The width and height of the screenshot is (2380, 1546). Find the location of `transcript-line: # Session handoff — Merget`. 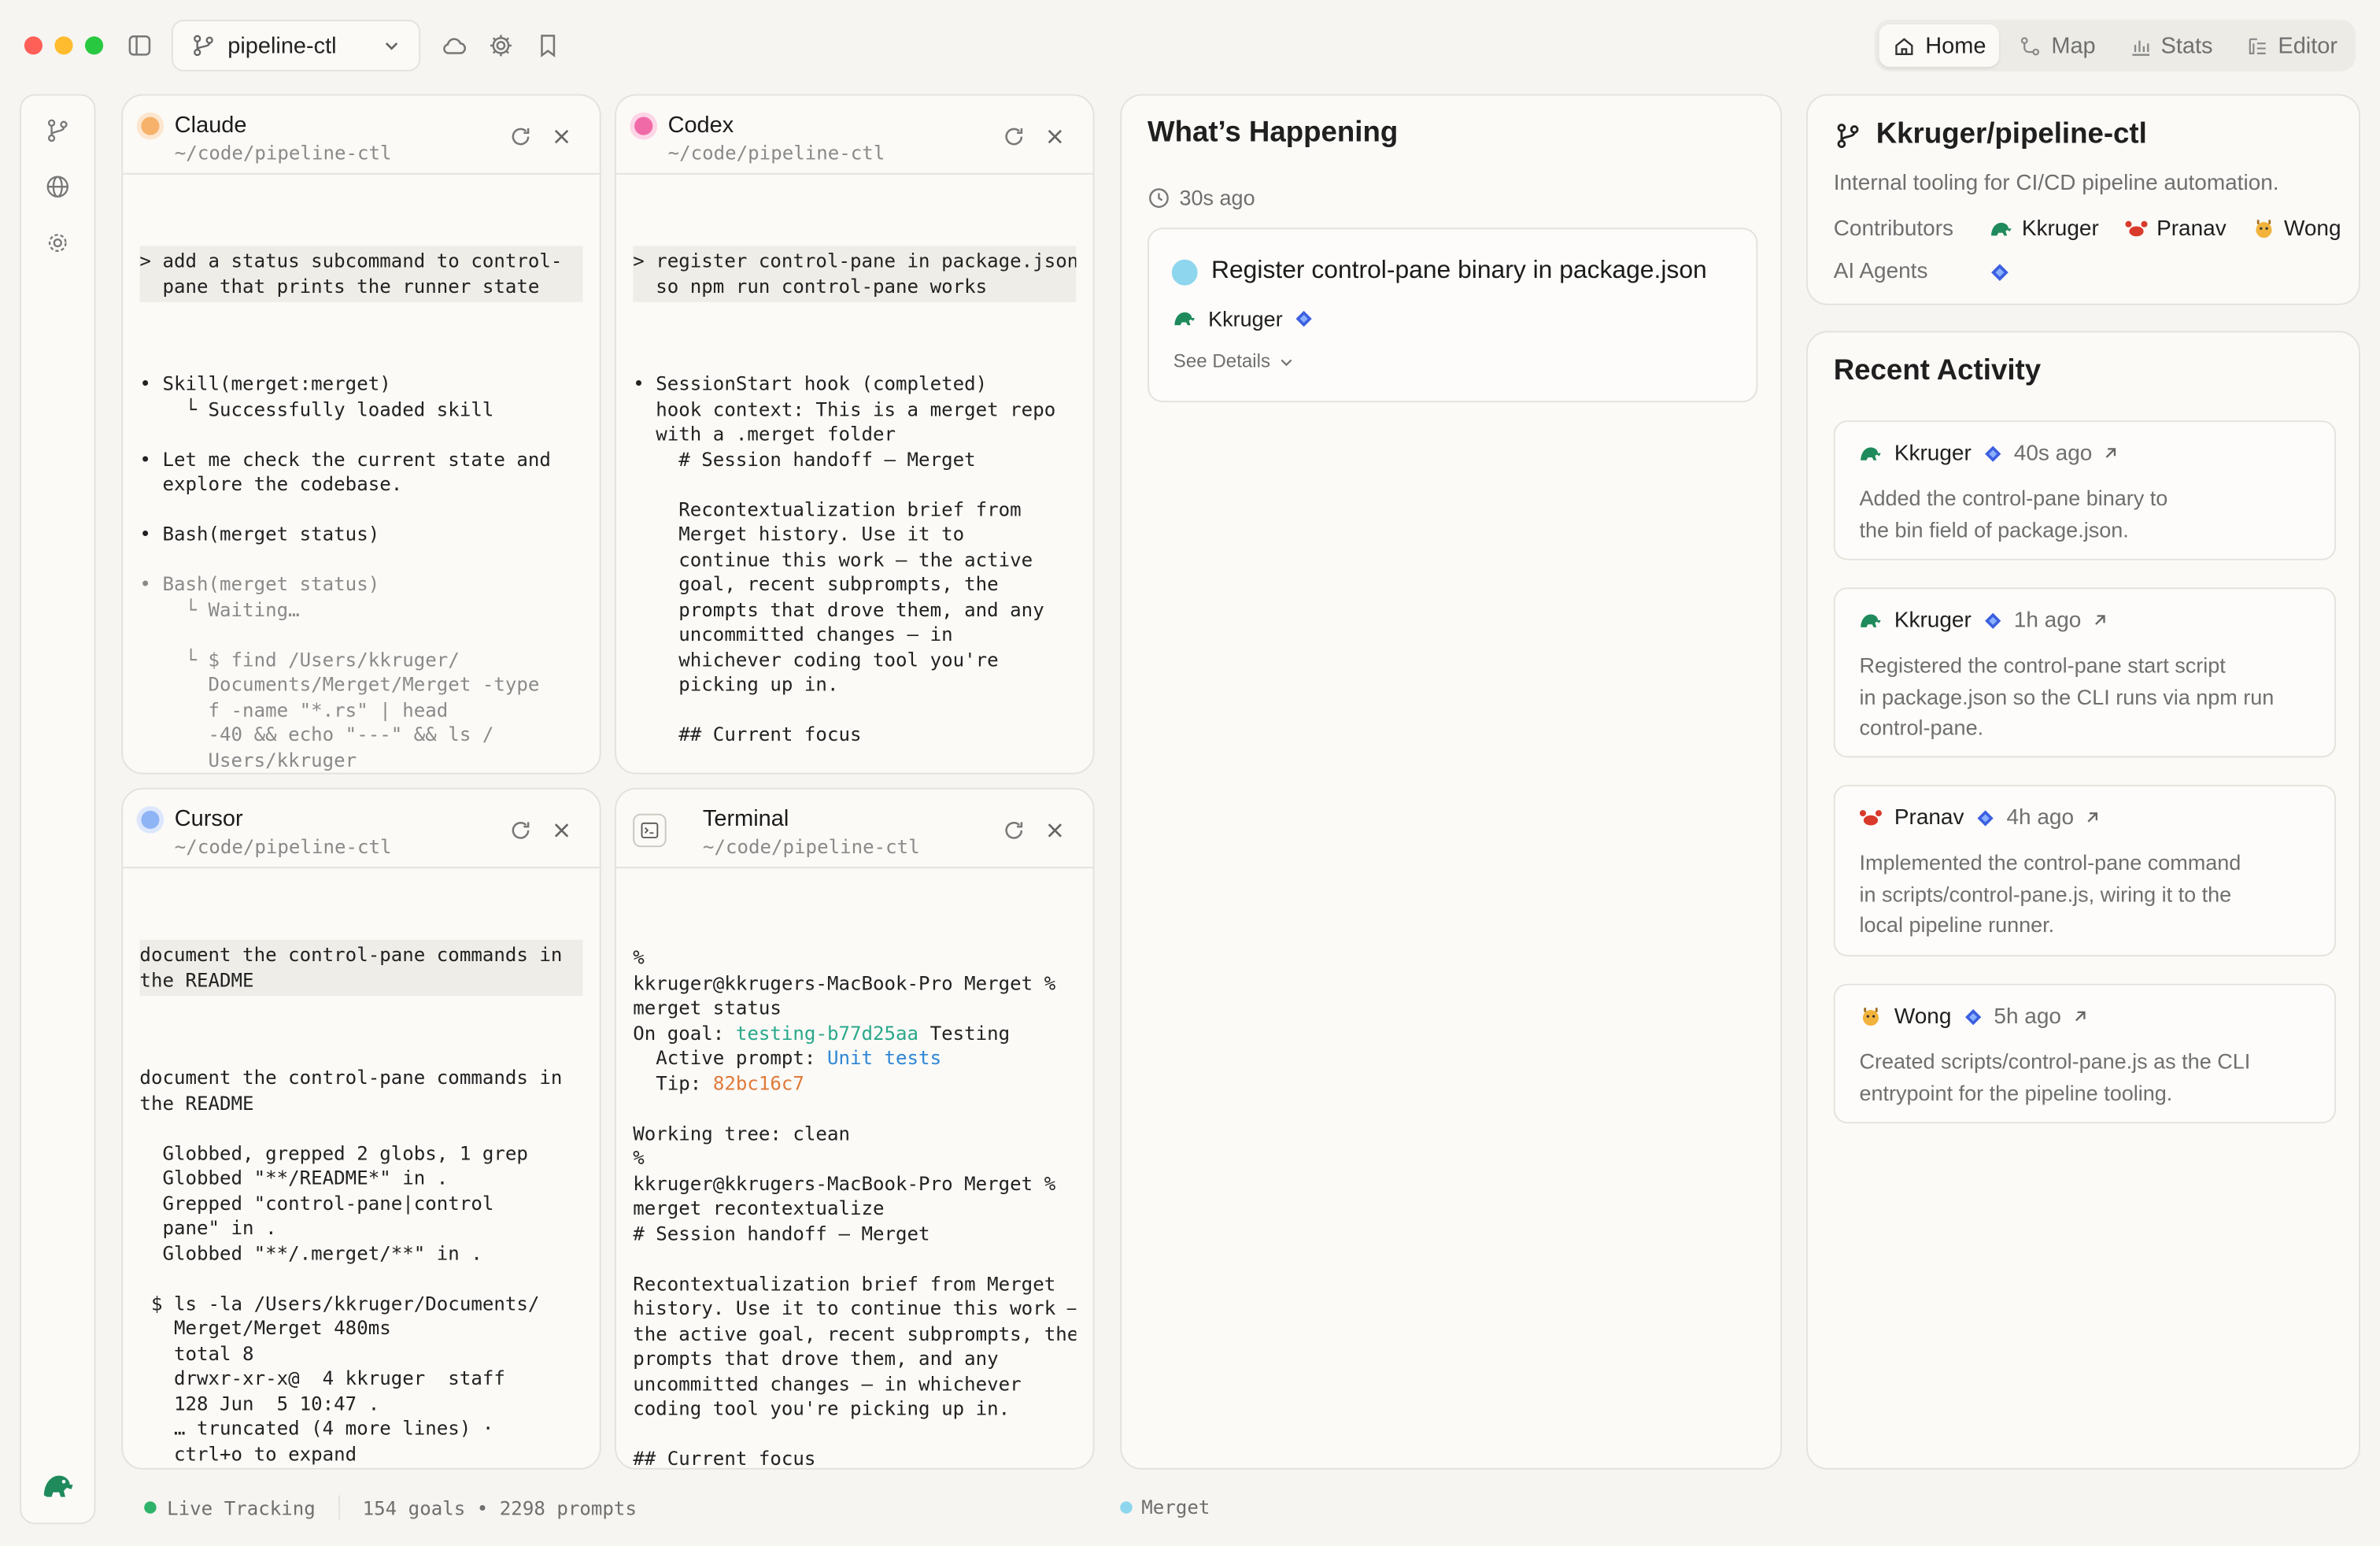

transcript-line: # Session handoff — Merget is located at coordinates (804, 458).